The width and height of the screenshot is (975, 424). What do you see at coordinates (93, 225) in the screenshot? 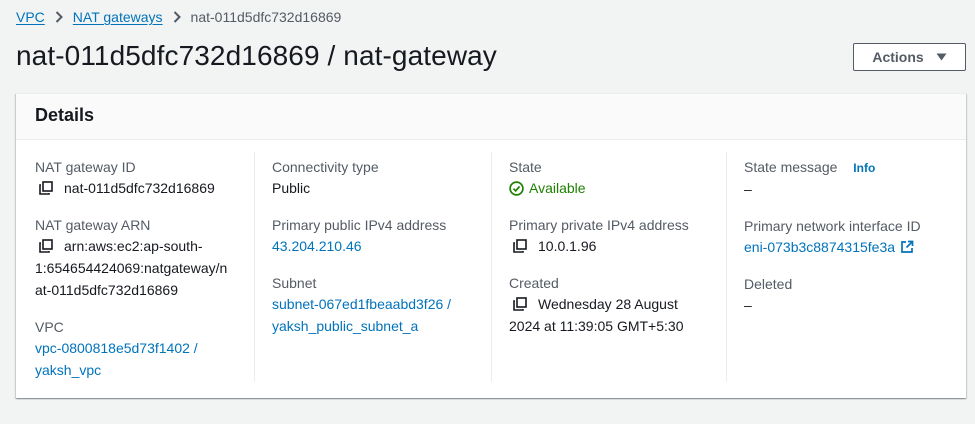
I see `nat-gateway-arn-label: NAT gateway ARN` at bounding box center [93, 225].